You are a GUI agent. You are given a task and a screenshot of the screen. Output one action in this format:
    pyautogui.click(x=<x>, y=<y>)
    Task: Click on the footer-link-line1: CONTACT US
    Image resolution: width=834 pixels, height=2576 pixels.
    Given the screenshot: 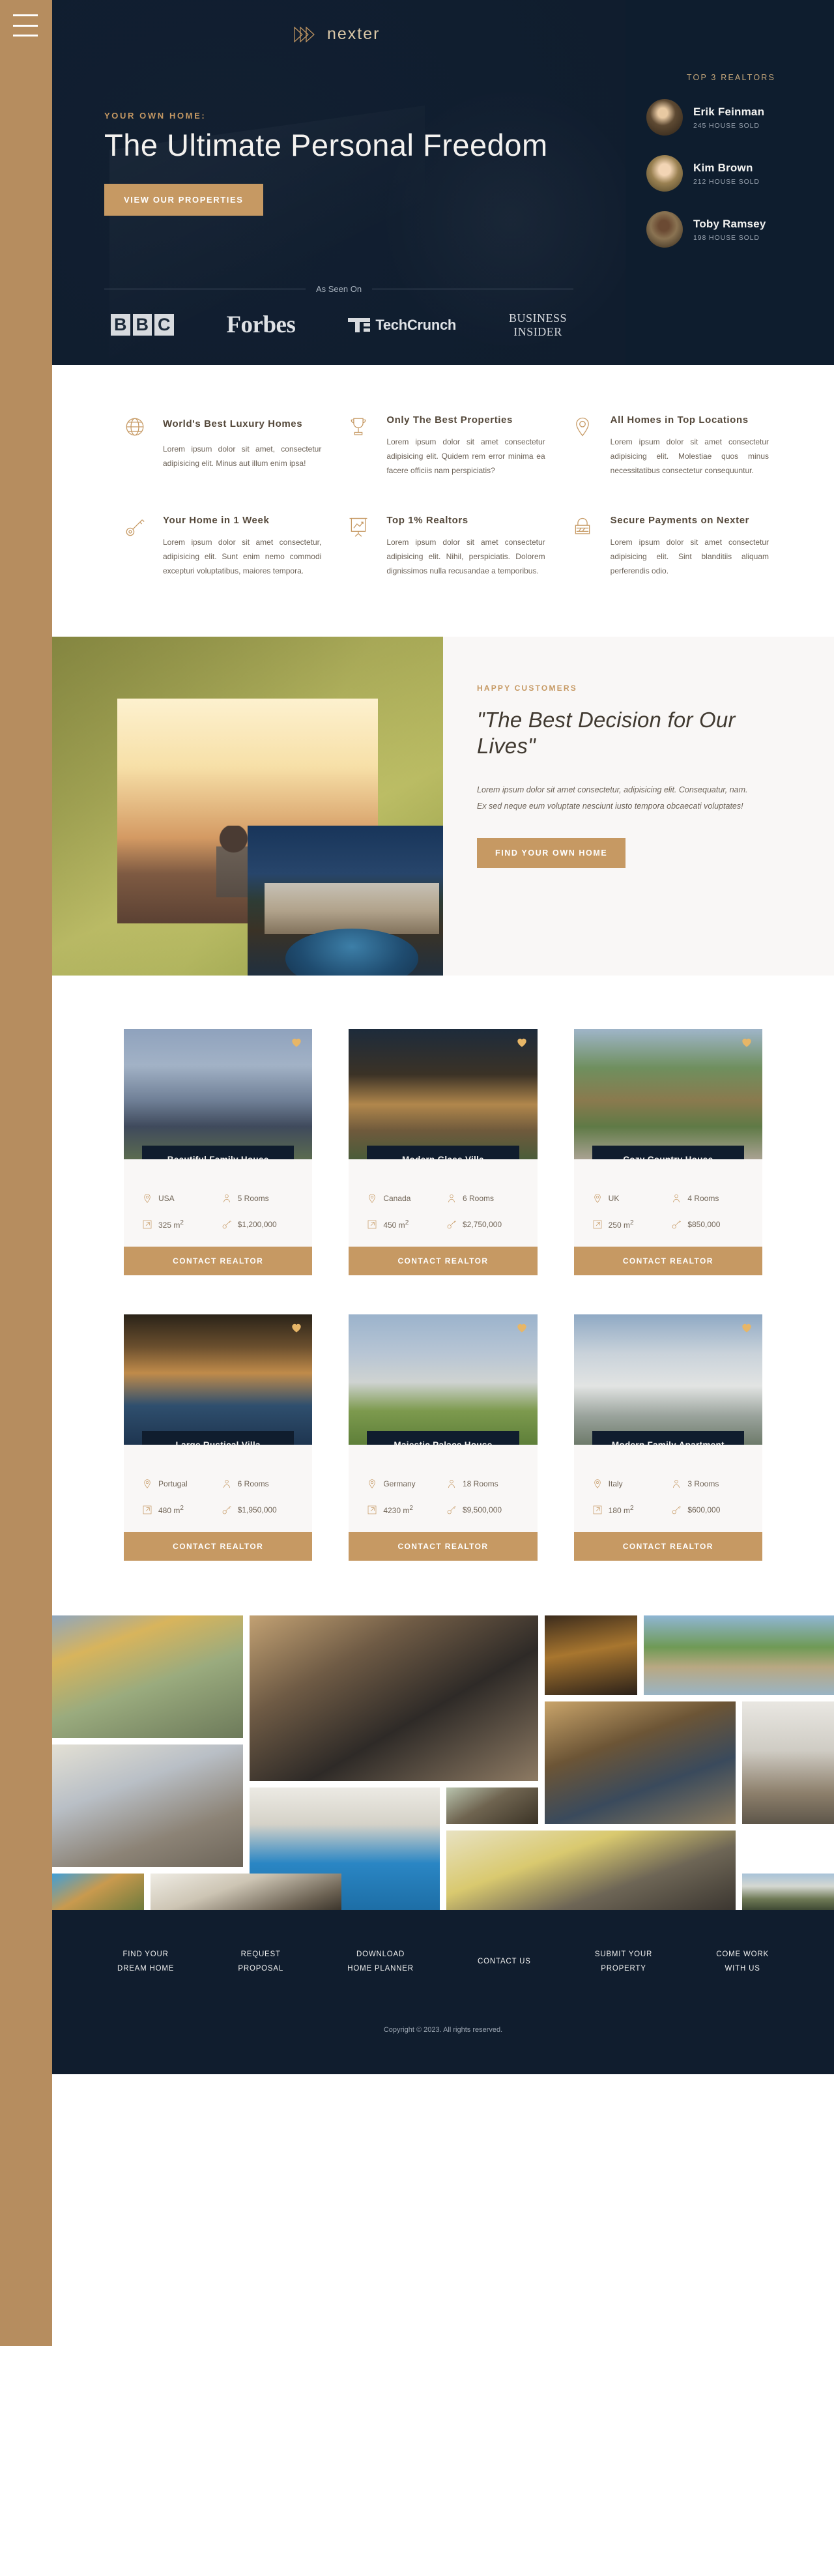 What is the action you would take?
    pyautogui.click(x=505, y=1962)
    